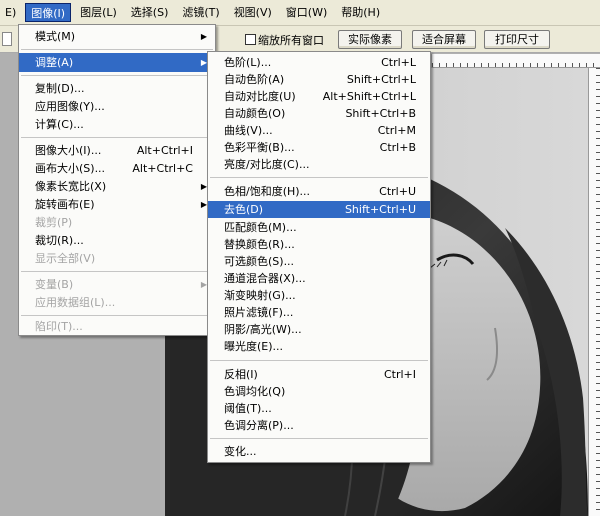  What do you see at coordinates (244, 209) in the screenshot?
I see `menu-item-label: 去色(D)` at bounding box center [244, 209].